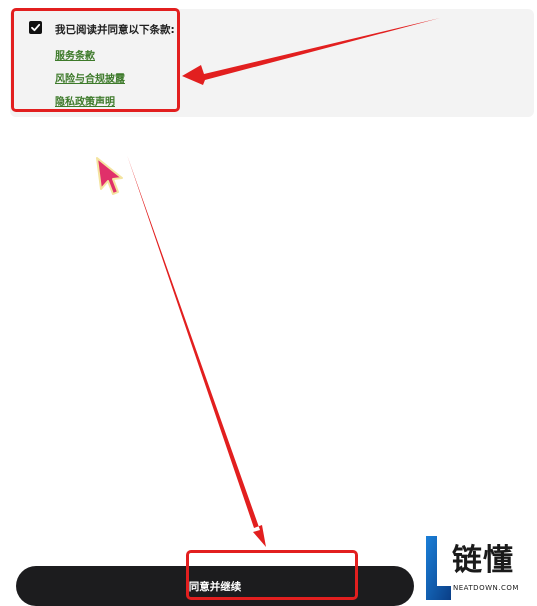 The height and width of the screenshot is (606, 537). What do you see at coordinates (483, 560) in the screenshot?
I see `watermark-name: 链懂` at bounding box center [483, 560].